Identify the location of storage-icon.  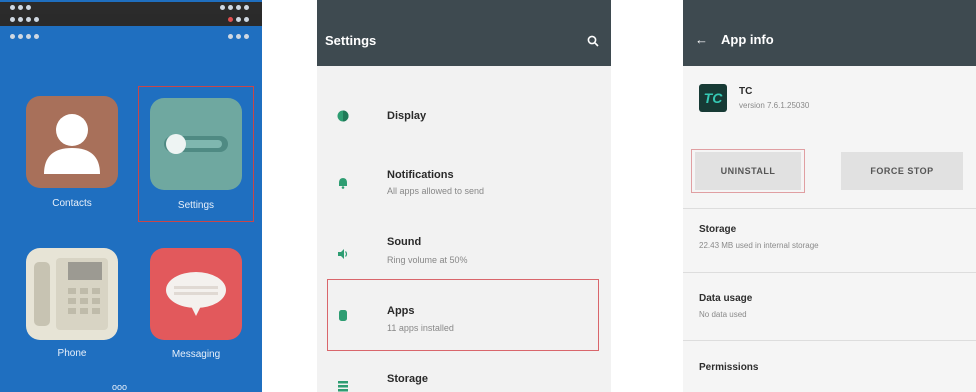
(343, 386).